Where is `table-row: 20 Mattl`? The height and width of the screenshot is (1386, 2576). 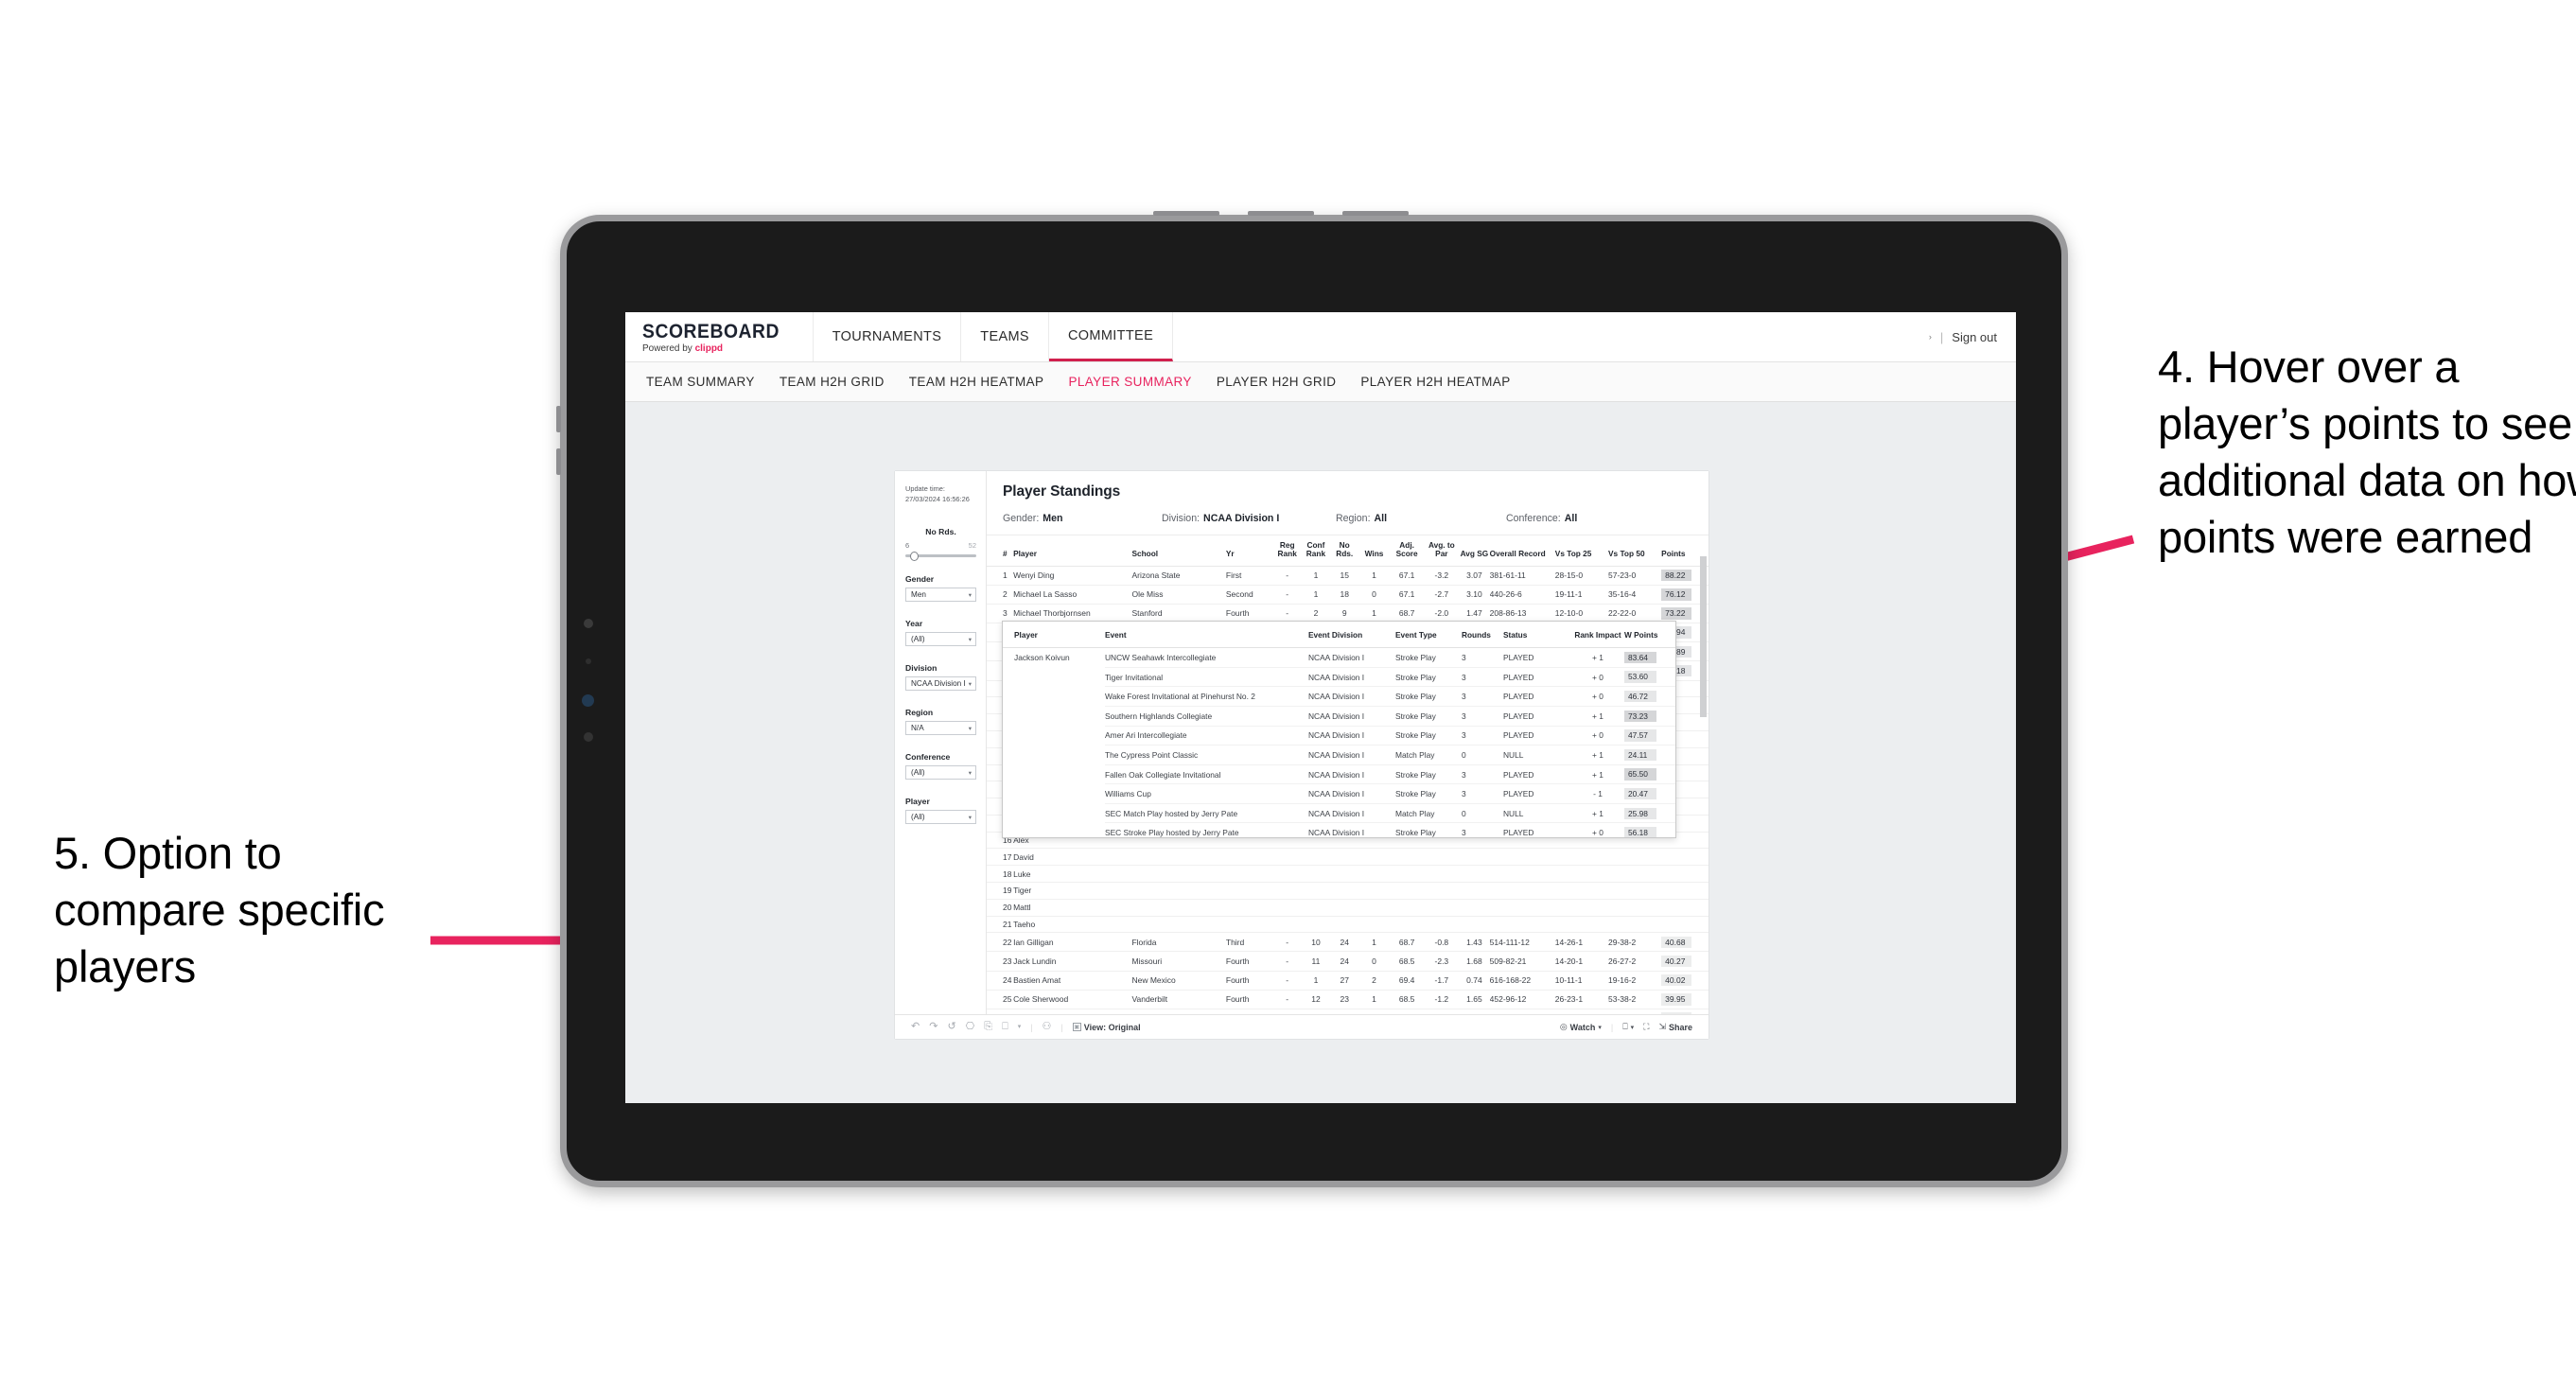
table-row: 20 Mattl is located at coordinates (1348, 908).